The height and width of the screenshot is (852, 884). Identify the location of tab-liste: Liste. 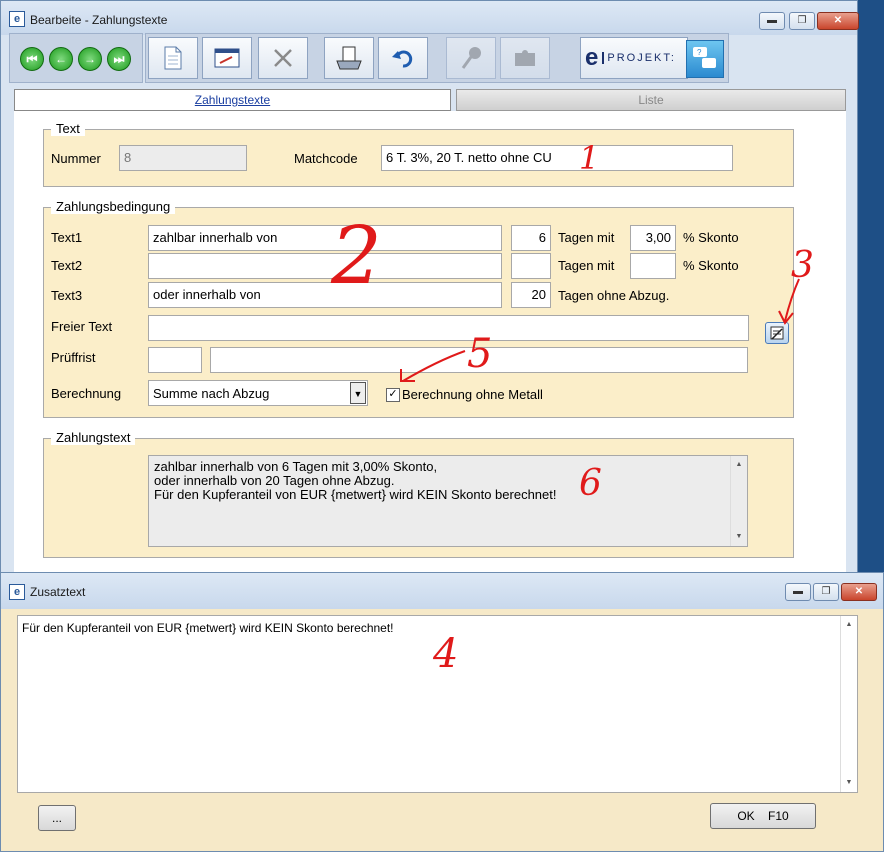
(651, 100).